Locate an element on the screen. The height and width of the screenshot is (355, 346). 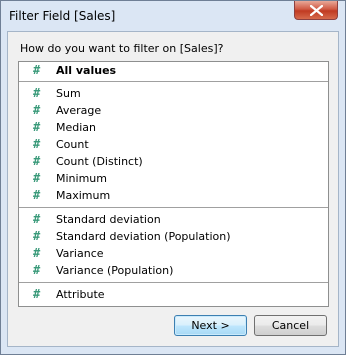
list-item-label: Sum is located at coordinates (68, 93).